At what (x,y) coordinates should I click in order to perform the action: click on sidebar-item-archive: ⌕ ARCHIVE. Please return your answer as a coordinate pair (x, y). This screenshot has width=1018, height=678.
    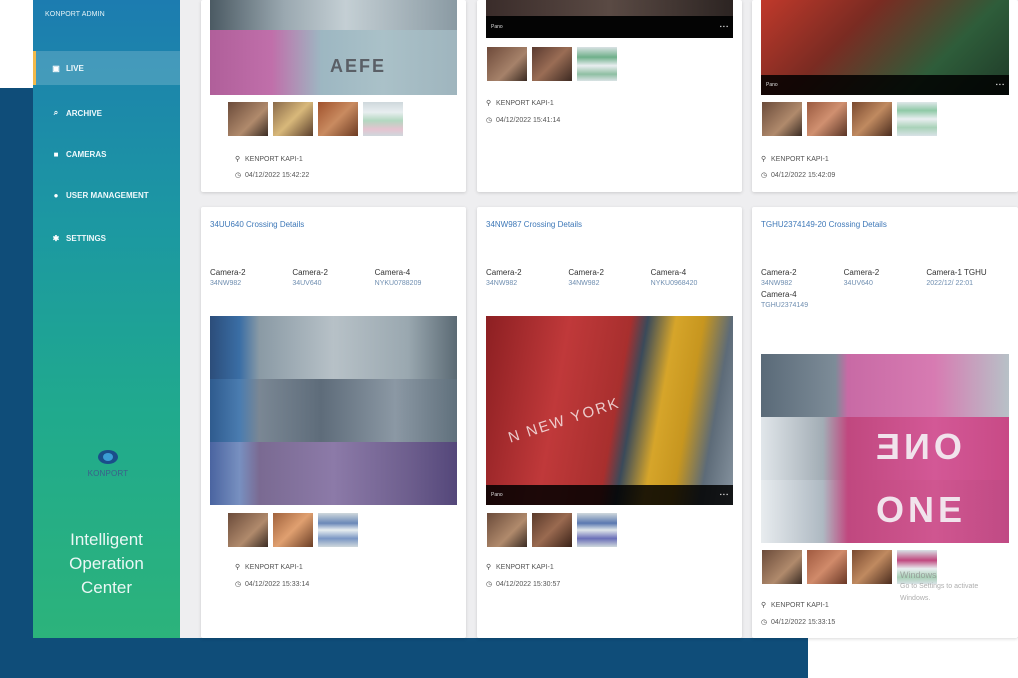
    Looking at the image, I should click on (106, 113).